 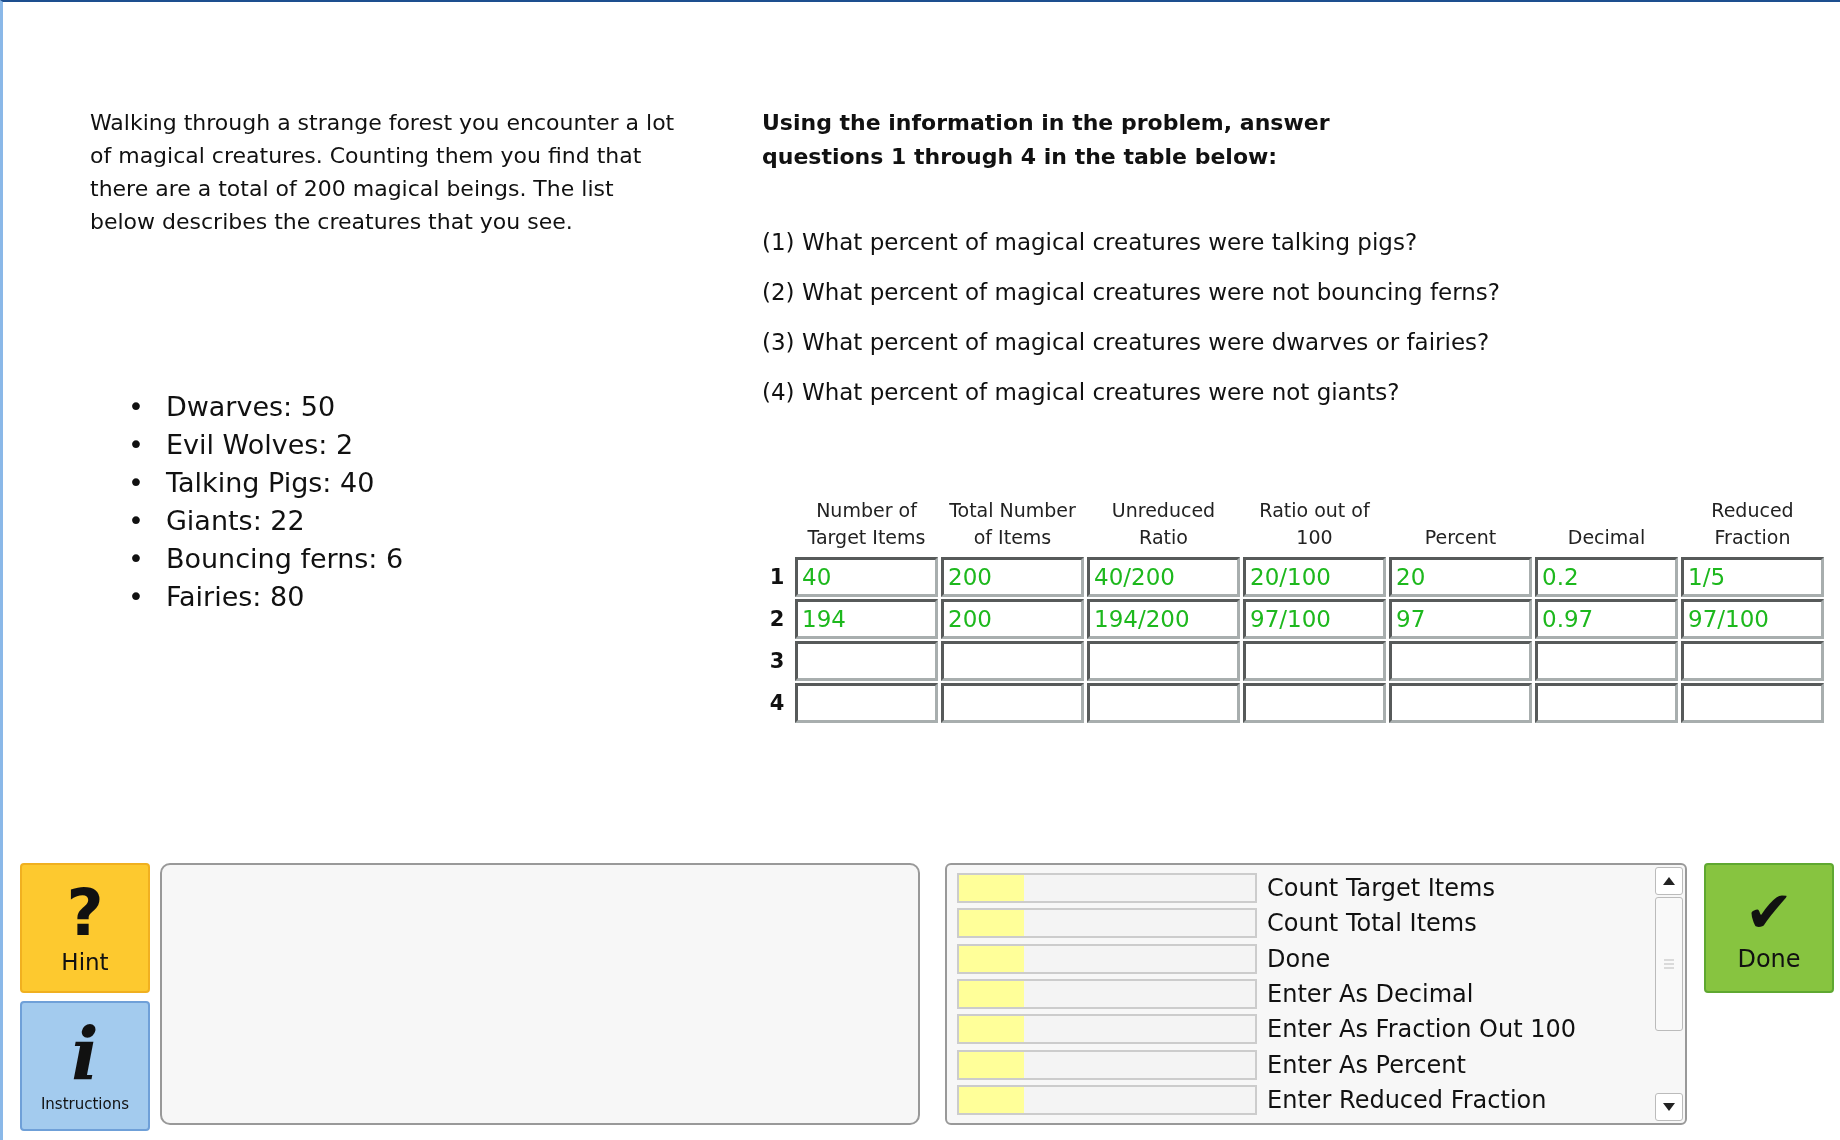 I want to click on answer-field: 194/200, so click(x=1163, y=619).